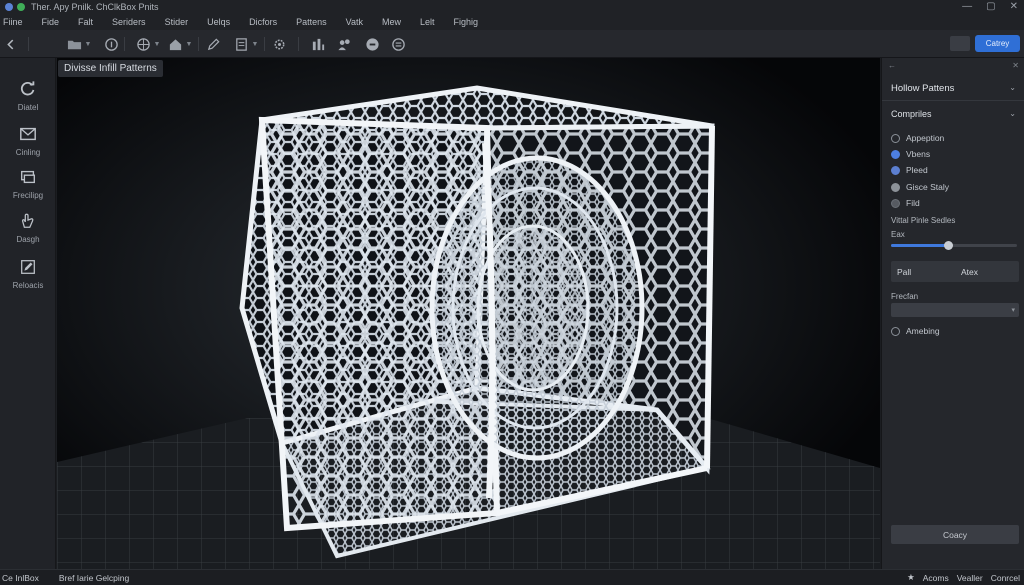  What do you see at coordinates (354, 22) in the screenshot?
I see `menu-item-vatk: Vatk` at bounding box center [354, 22].